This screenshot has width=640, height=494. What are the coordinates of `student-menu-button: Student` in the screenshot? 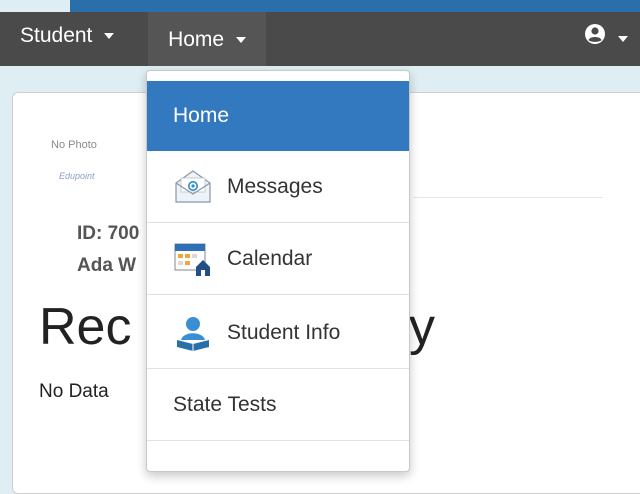 It's located at (67, 39).